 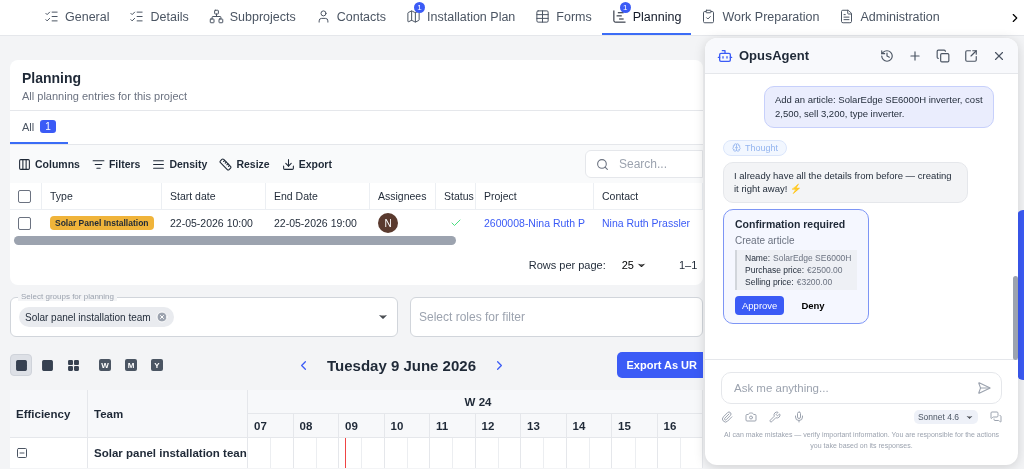 I want to click on field-label: Select groups for planning, so click(x=67, y=296).